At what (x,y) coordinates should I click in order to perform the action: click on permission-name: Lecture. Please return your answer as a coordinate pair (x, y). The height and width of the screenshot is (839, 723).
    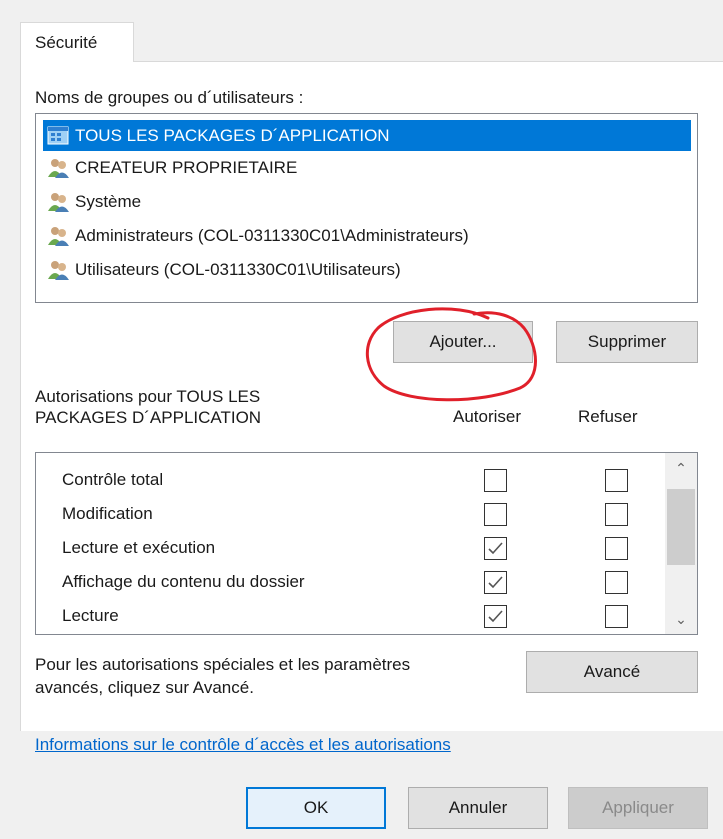
    Looking at the image, I should click on (90, 615).